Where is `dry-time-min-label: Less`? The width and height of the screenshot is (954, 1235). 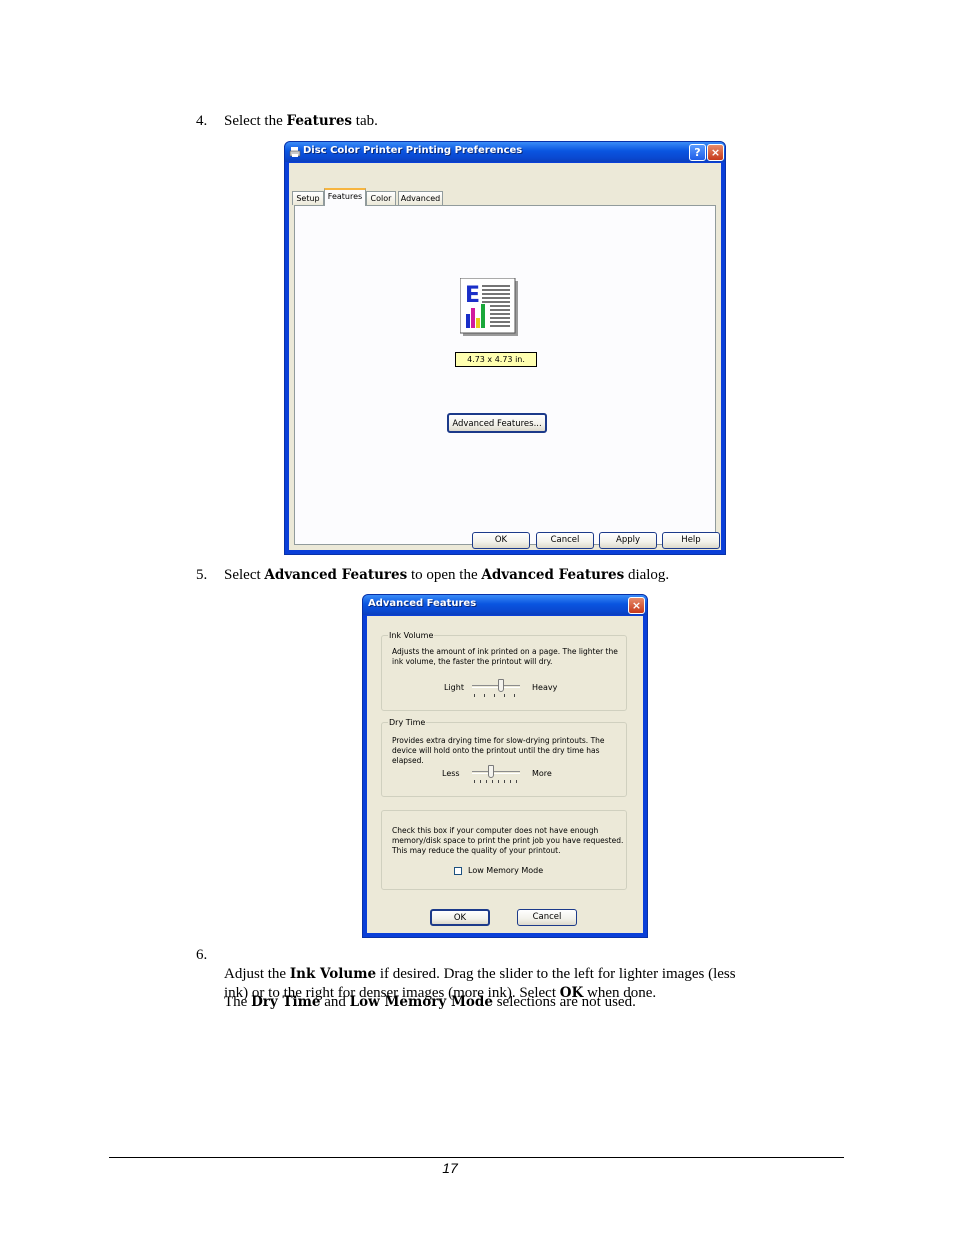 dry-time-min-label: Less is located at coordinates (451, 773).